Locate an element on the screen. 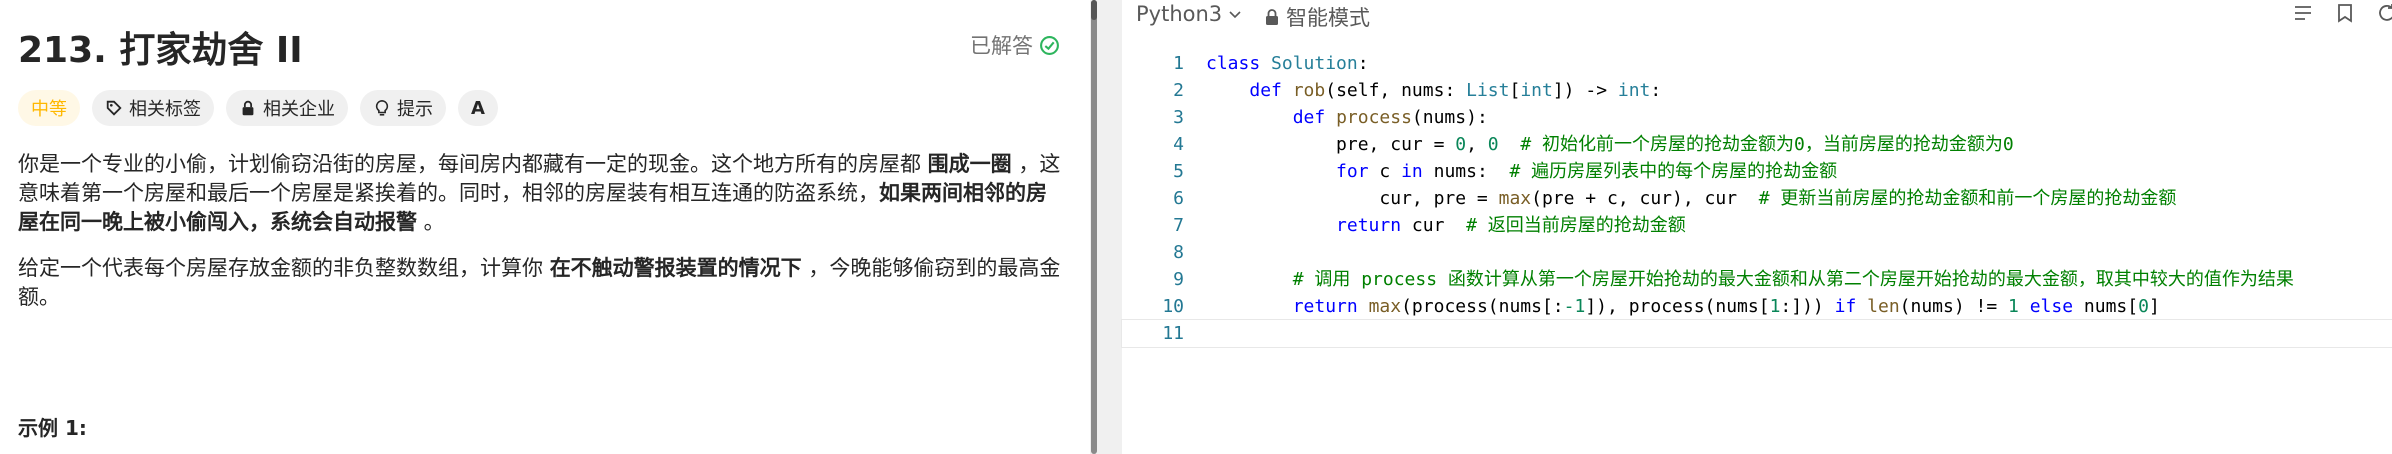 This screenshot has height=454, width=2392. code-line: 7 return cur # 返回当前房屋的抢劫金额 is located at coordinates (1757, 225).